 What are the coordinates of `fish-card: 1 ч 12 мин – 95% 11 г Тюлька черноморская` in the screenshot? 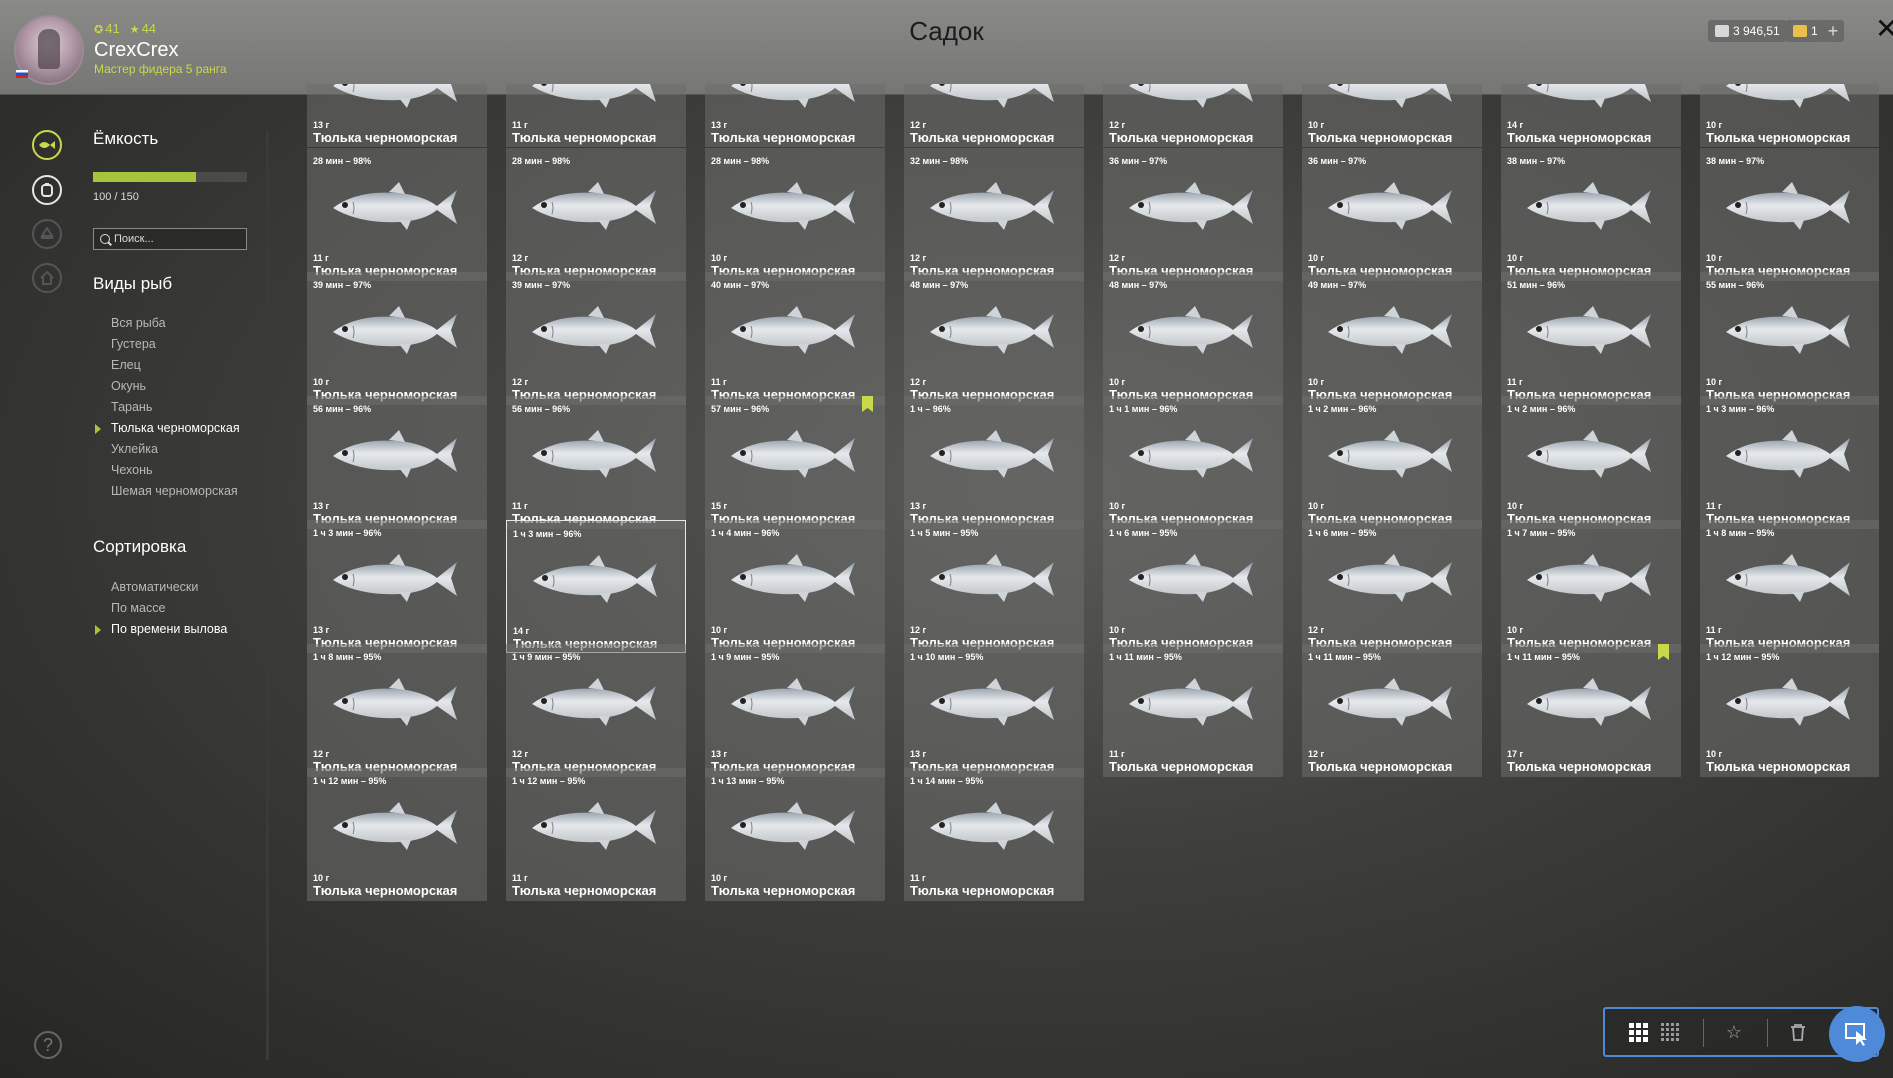 It's located at (596, 834).